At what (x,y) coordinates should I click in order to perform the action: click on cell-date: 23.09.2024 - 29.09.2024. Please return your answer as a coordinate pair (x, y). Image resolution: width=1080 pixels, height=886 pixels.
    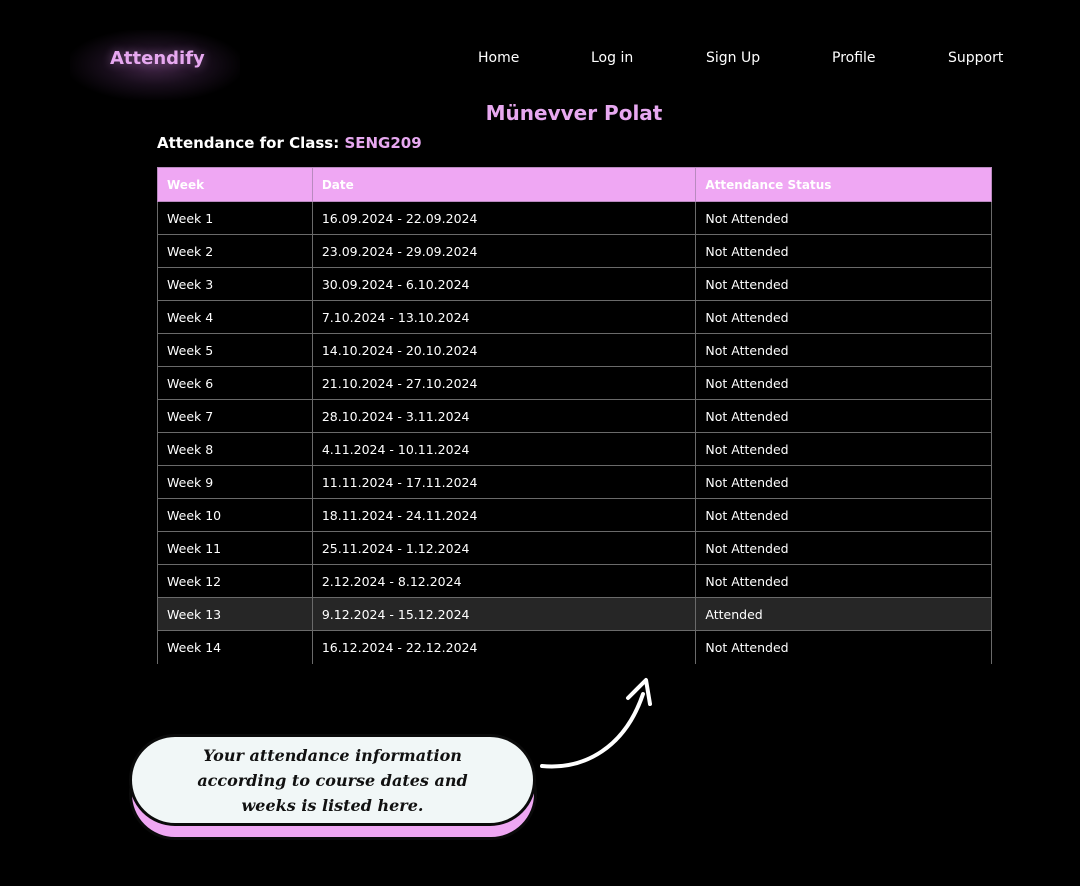
    Looking at the image, I should click on (504, 251).